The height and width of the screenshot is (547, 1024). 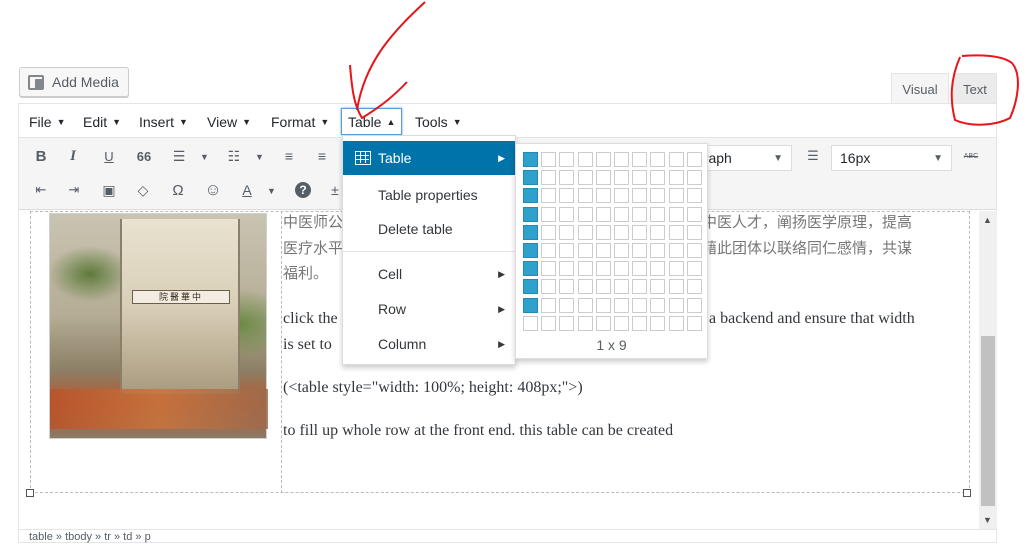 What do you see at coordinates (303, 190) in the screenshot?
I see `help-icon: ?` at bounding box center [303, 190].